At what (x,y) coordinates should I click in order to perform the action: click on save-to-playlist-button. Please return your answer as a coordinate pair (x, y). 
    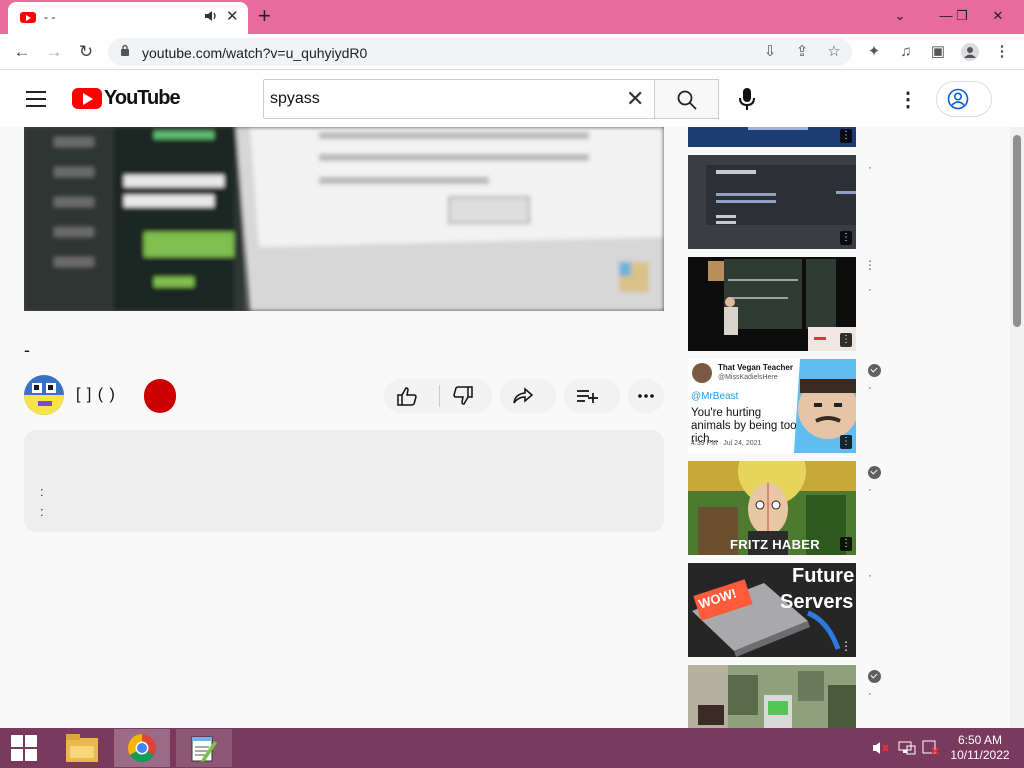
    Looking at the image, I should click on (592, 396).